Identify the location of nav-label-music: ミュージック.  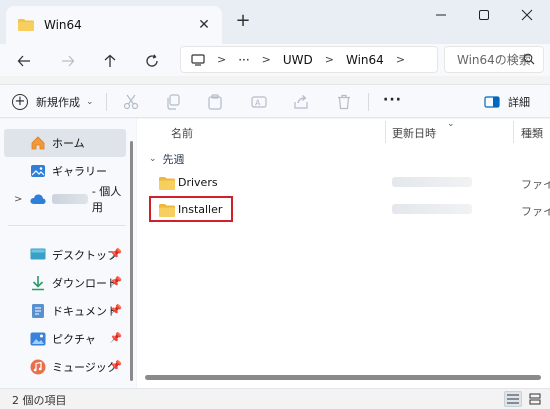
(85, 367).